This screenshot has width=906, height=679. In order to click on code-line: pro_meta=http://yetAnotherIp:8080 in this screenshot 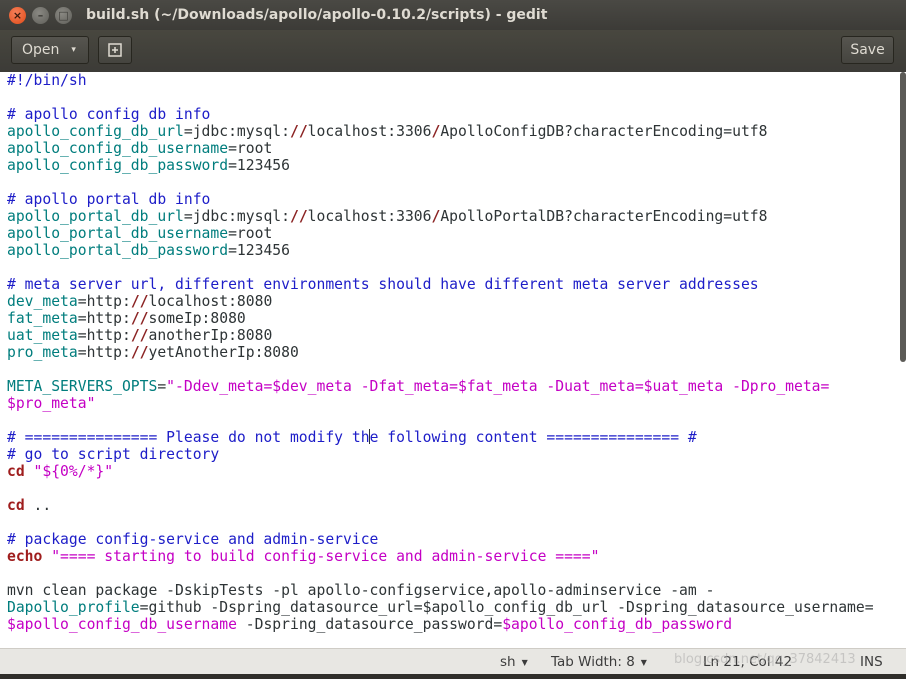, I will do `click(440, 352)`.